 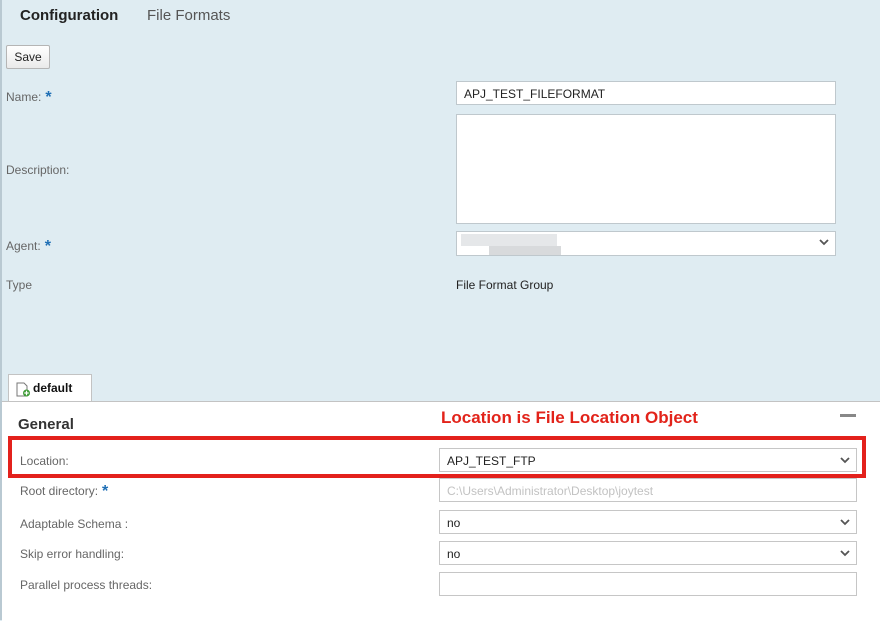 I want to click on parallel-threads-input, so click(x=648, y=584).